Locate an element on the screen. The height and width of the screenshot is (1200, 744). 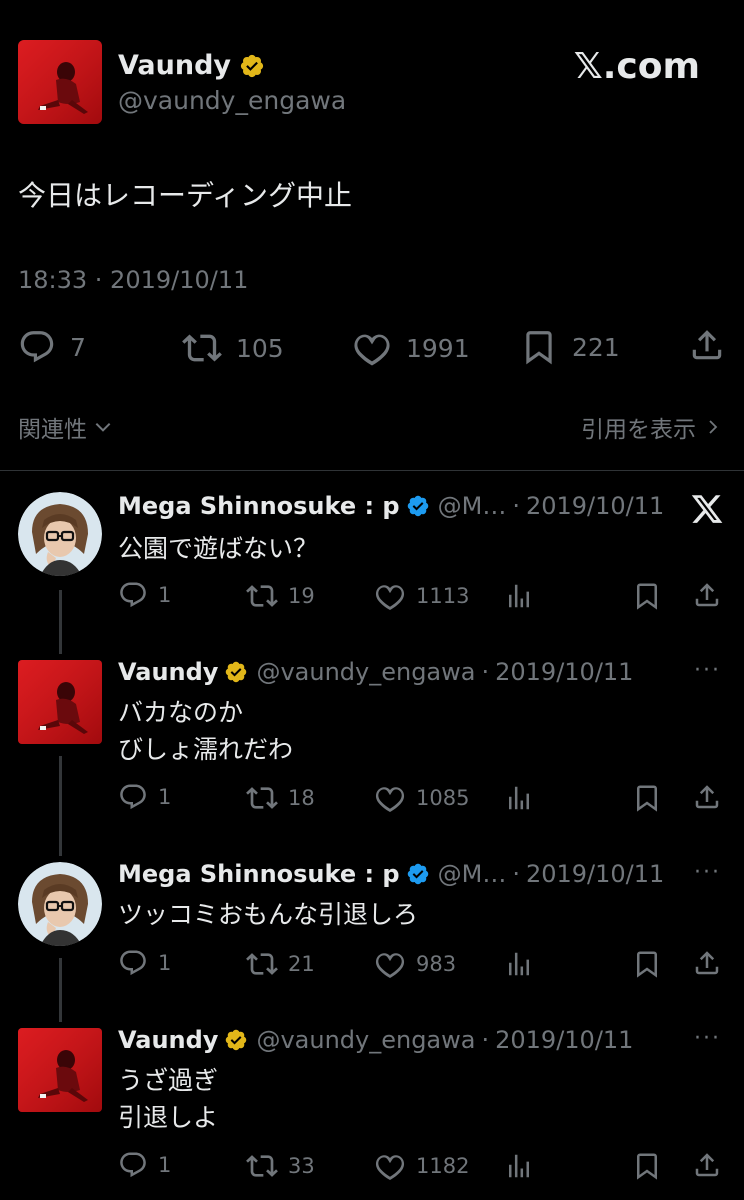
retweet-action: 18 is located at coordinates (280, 798).